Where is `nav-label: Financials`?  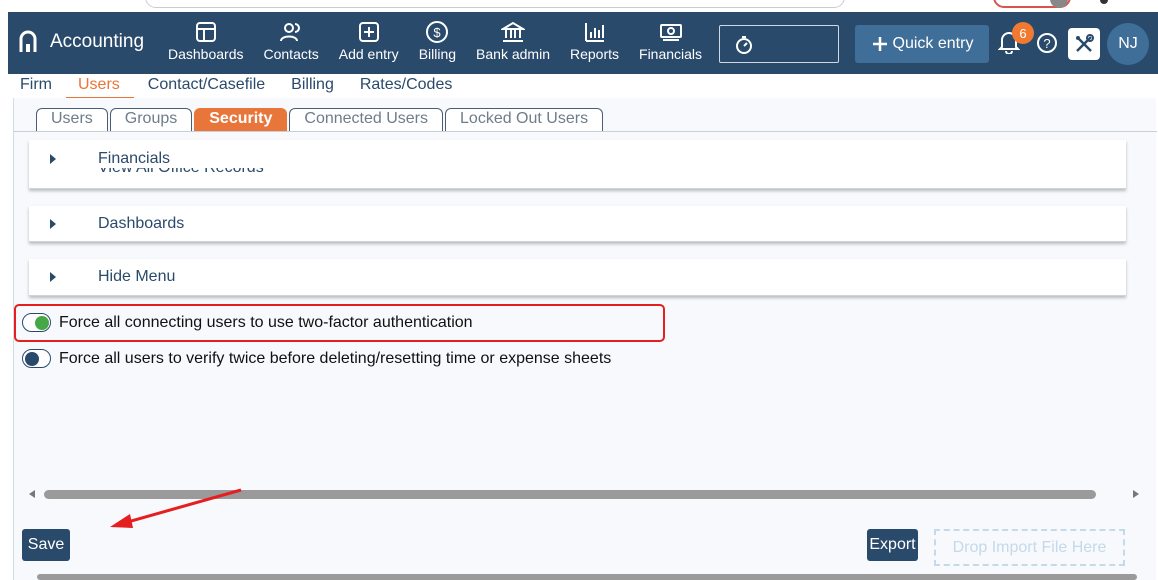
nav-label: Financials is located at coordinates (671, 54).